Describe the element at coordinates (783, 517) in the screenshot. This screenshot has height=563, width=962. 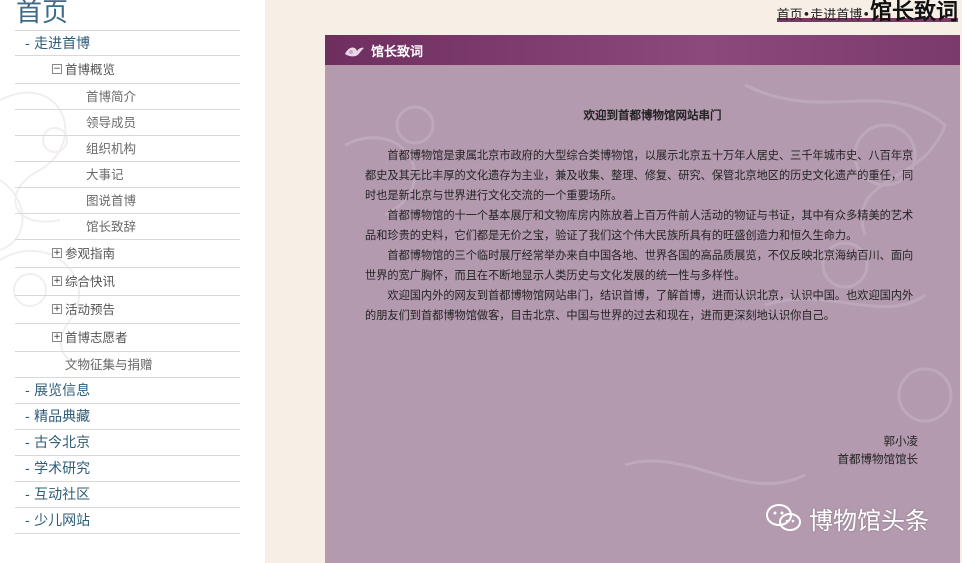
I see `wechat-icon` at that location.